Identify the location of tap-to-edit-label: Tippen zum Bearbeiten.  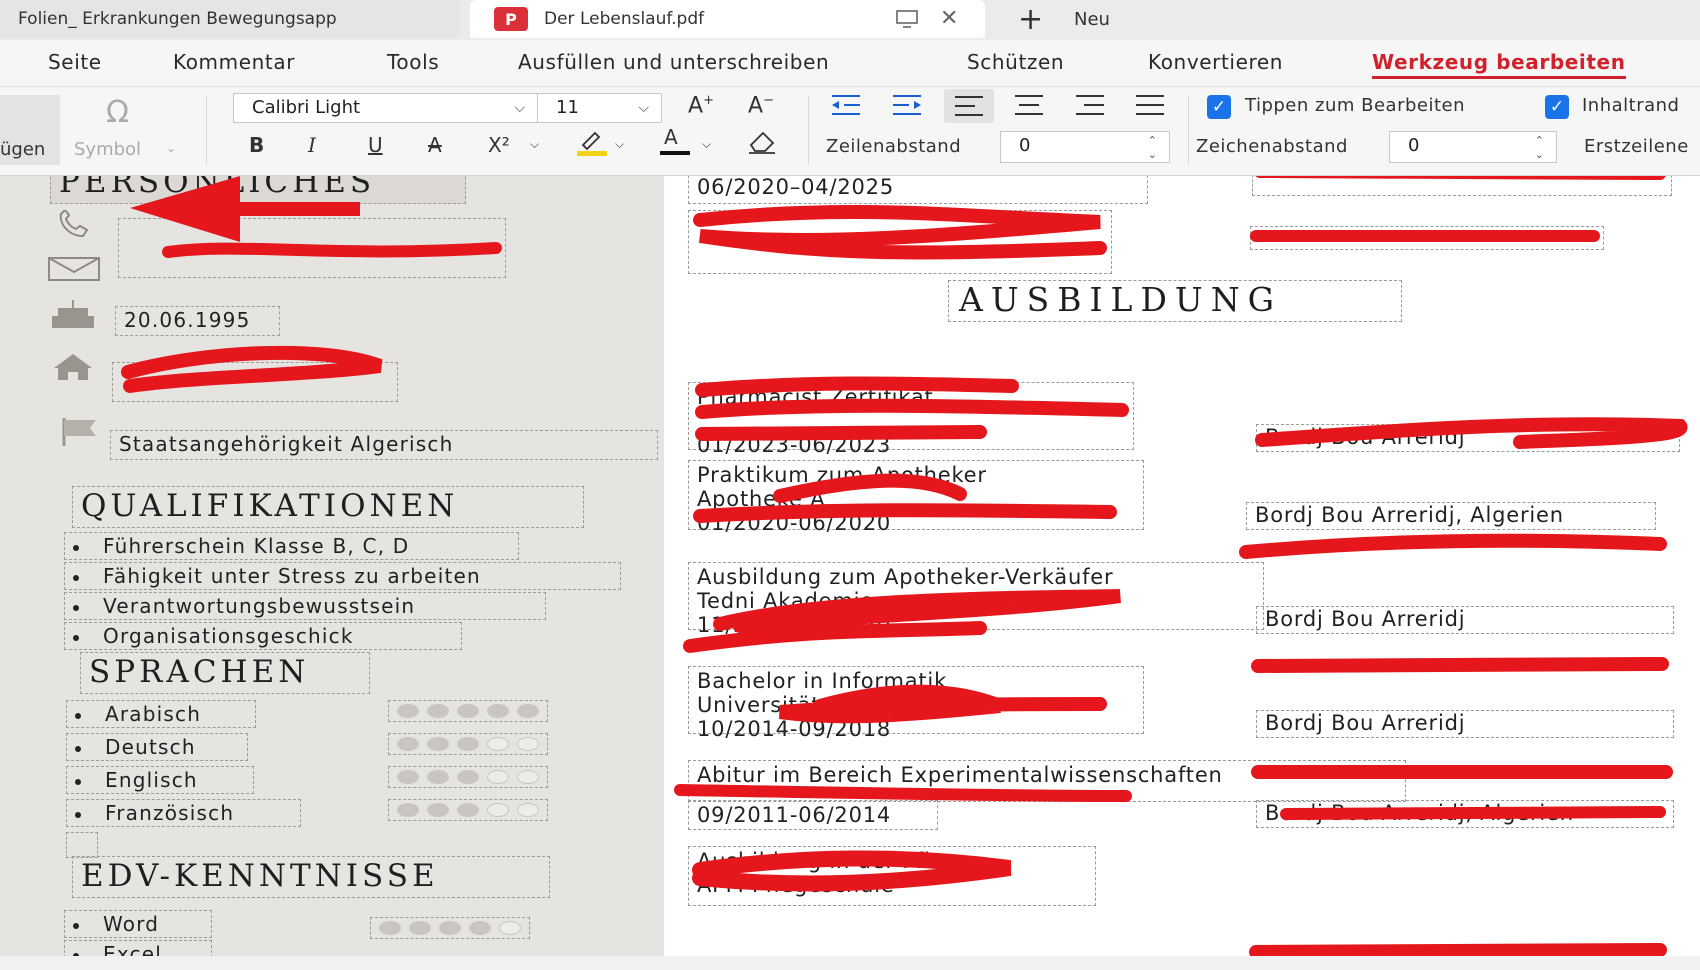
(1355, 105).